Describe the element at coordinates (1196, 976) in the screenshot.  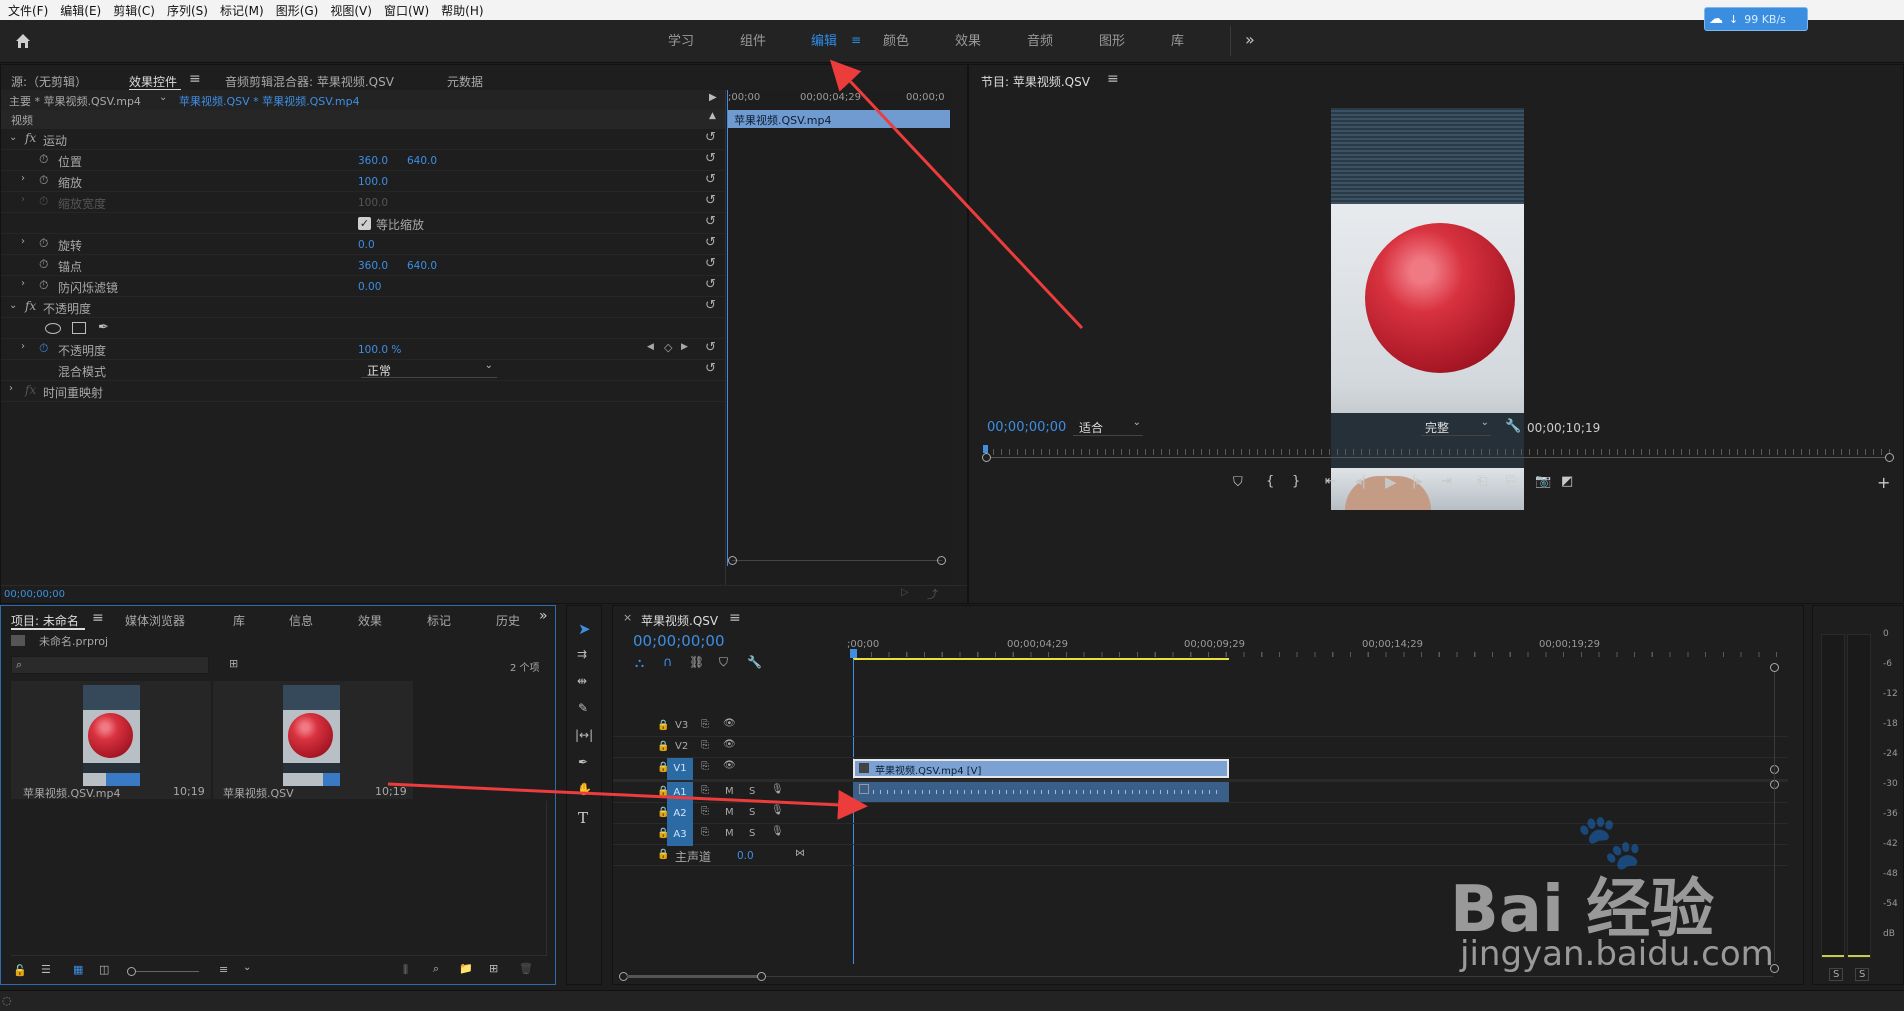
I see `timeline-zoom-bar` at that location.